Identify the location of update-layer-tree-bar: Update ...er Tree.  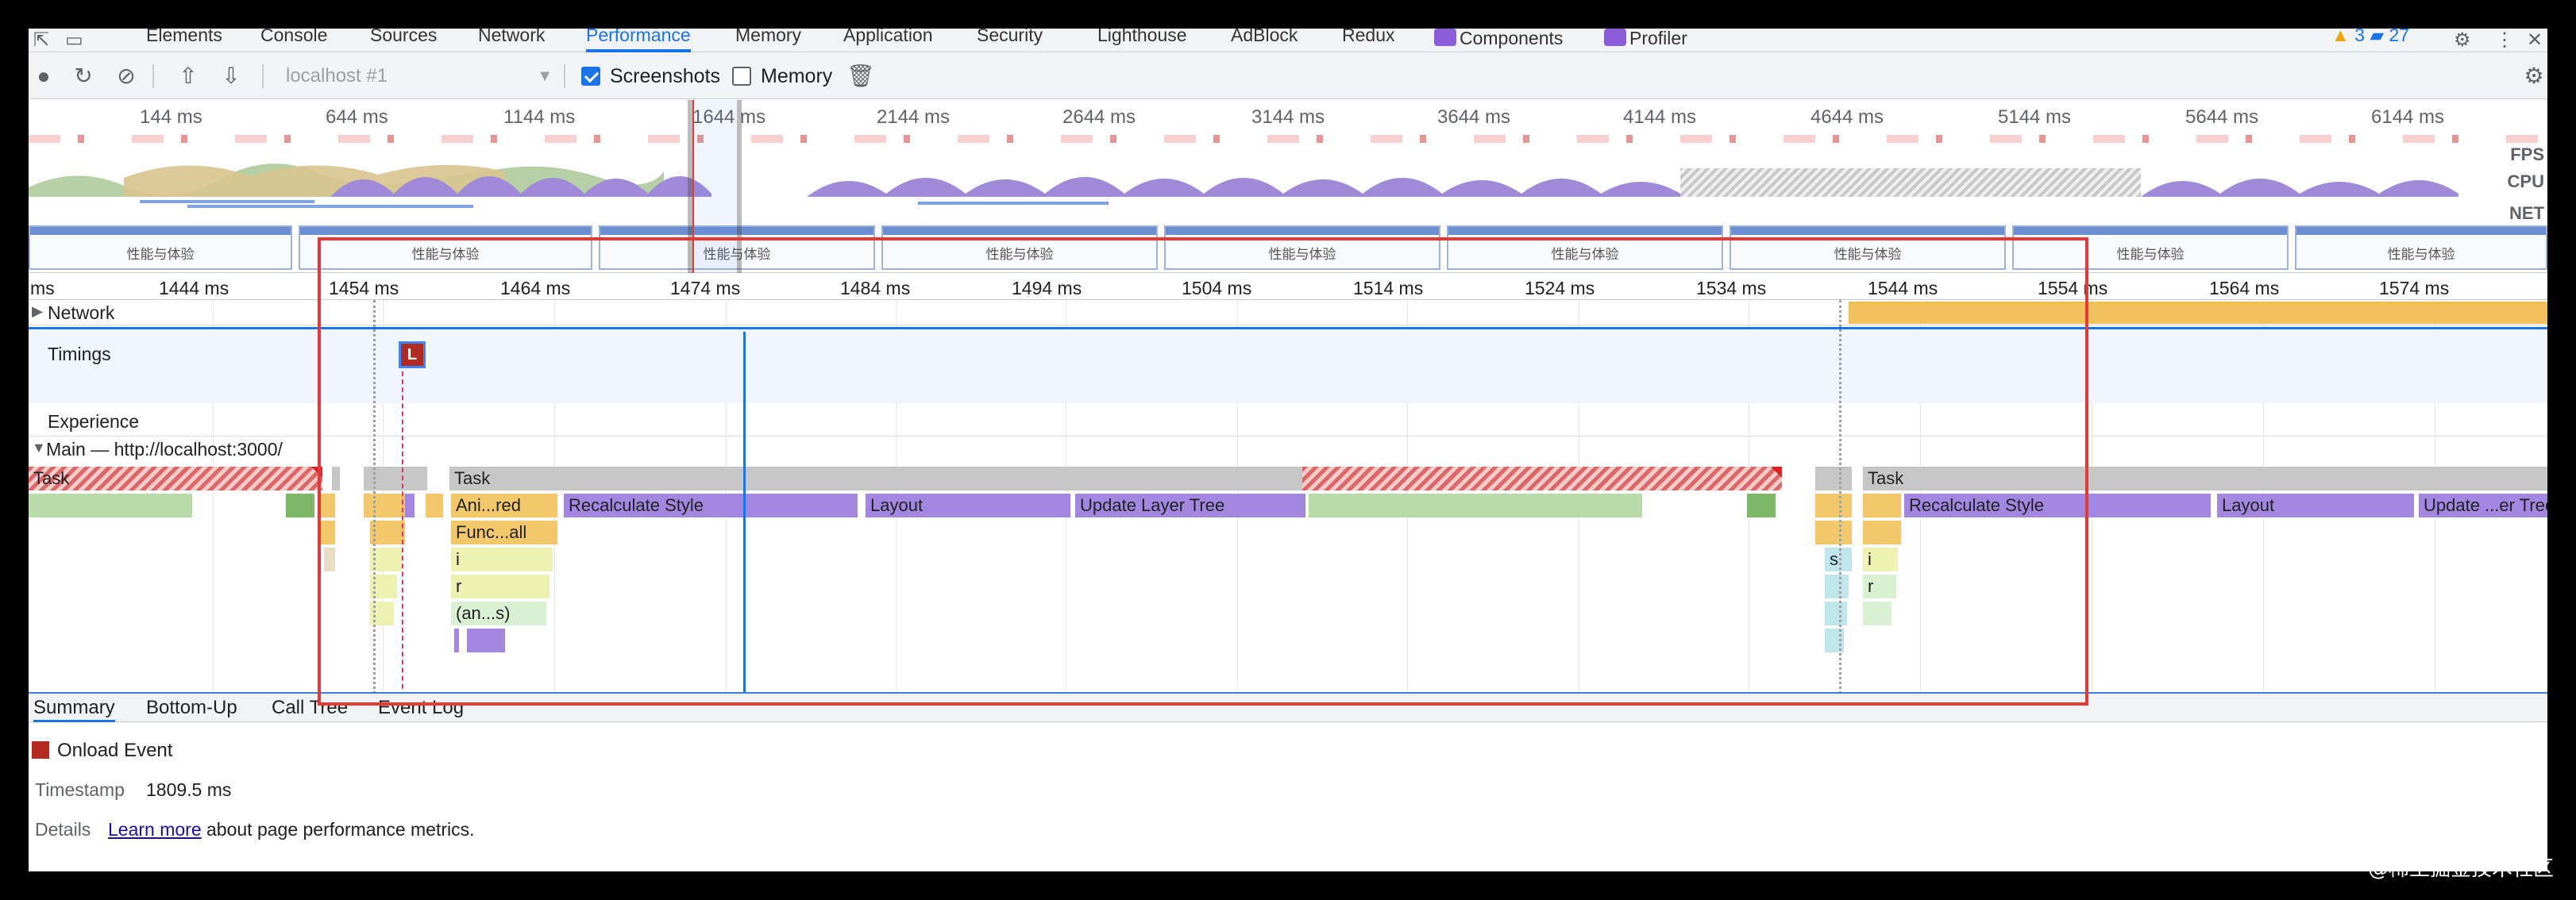
(2483, 505).